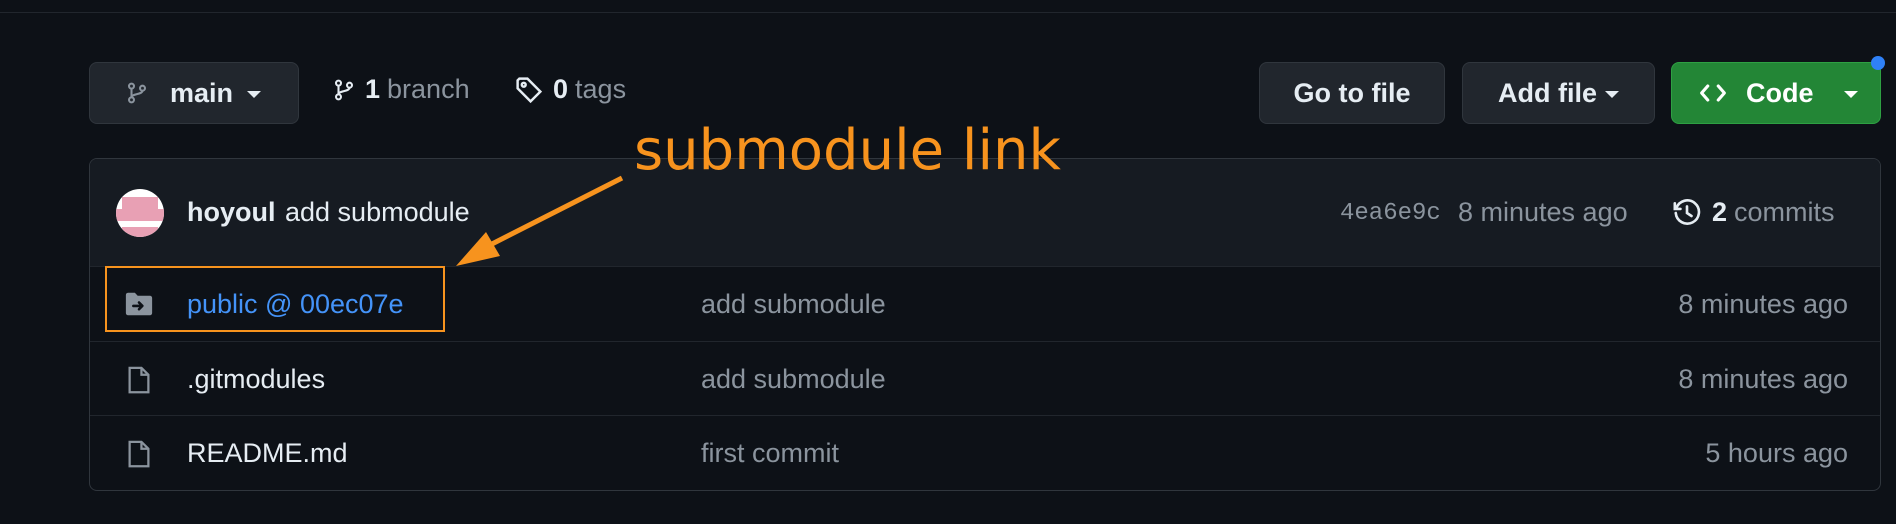 The height and width of the screenshot is (524, 1896). What do you see at coordinates (847, 150) in the screenshot?
I see `annotation-label: submodule link` at bounding box center [847, 150].